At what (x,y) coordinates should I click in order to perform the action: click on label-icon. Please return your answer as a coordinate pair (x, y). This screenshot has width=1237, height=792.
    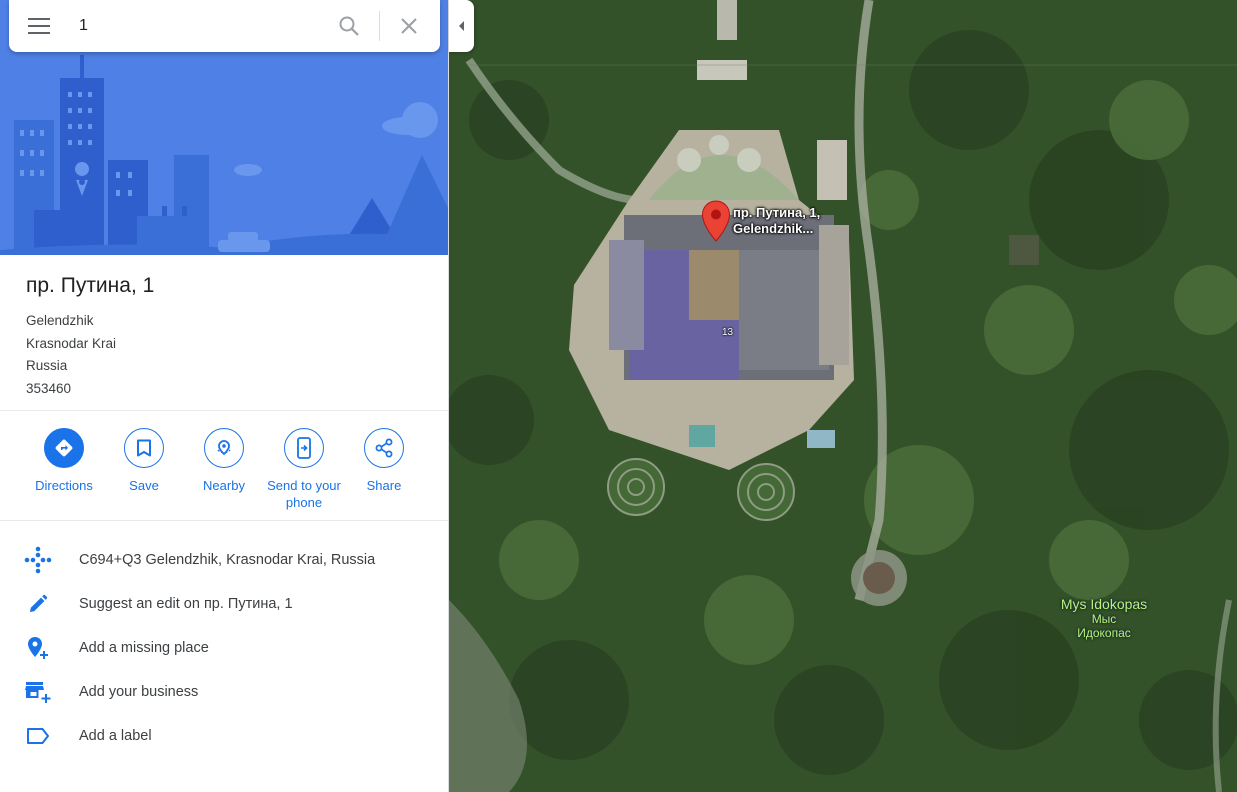
    Looking at the image, I should click on (38, 736).